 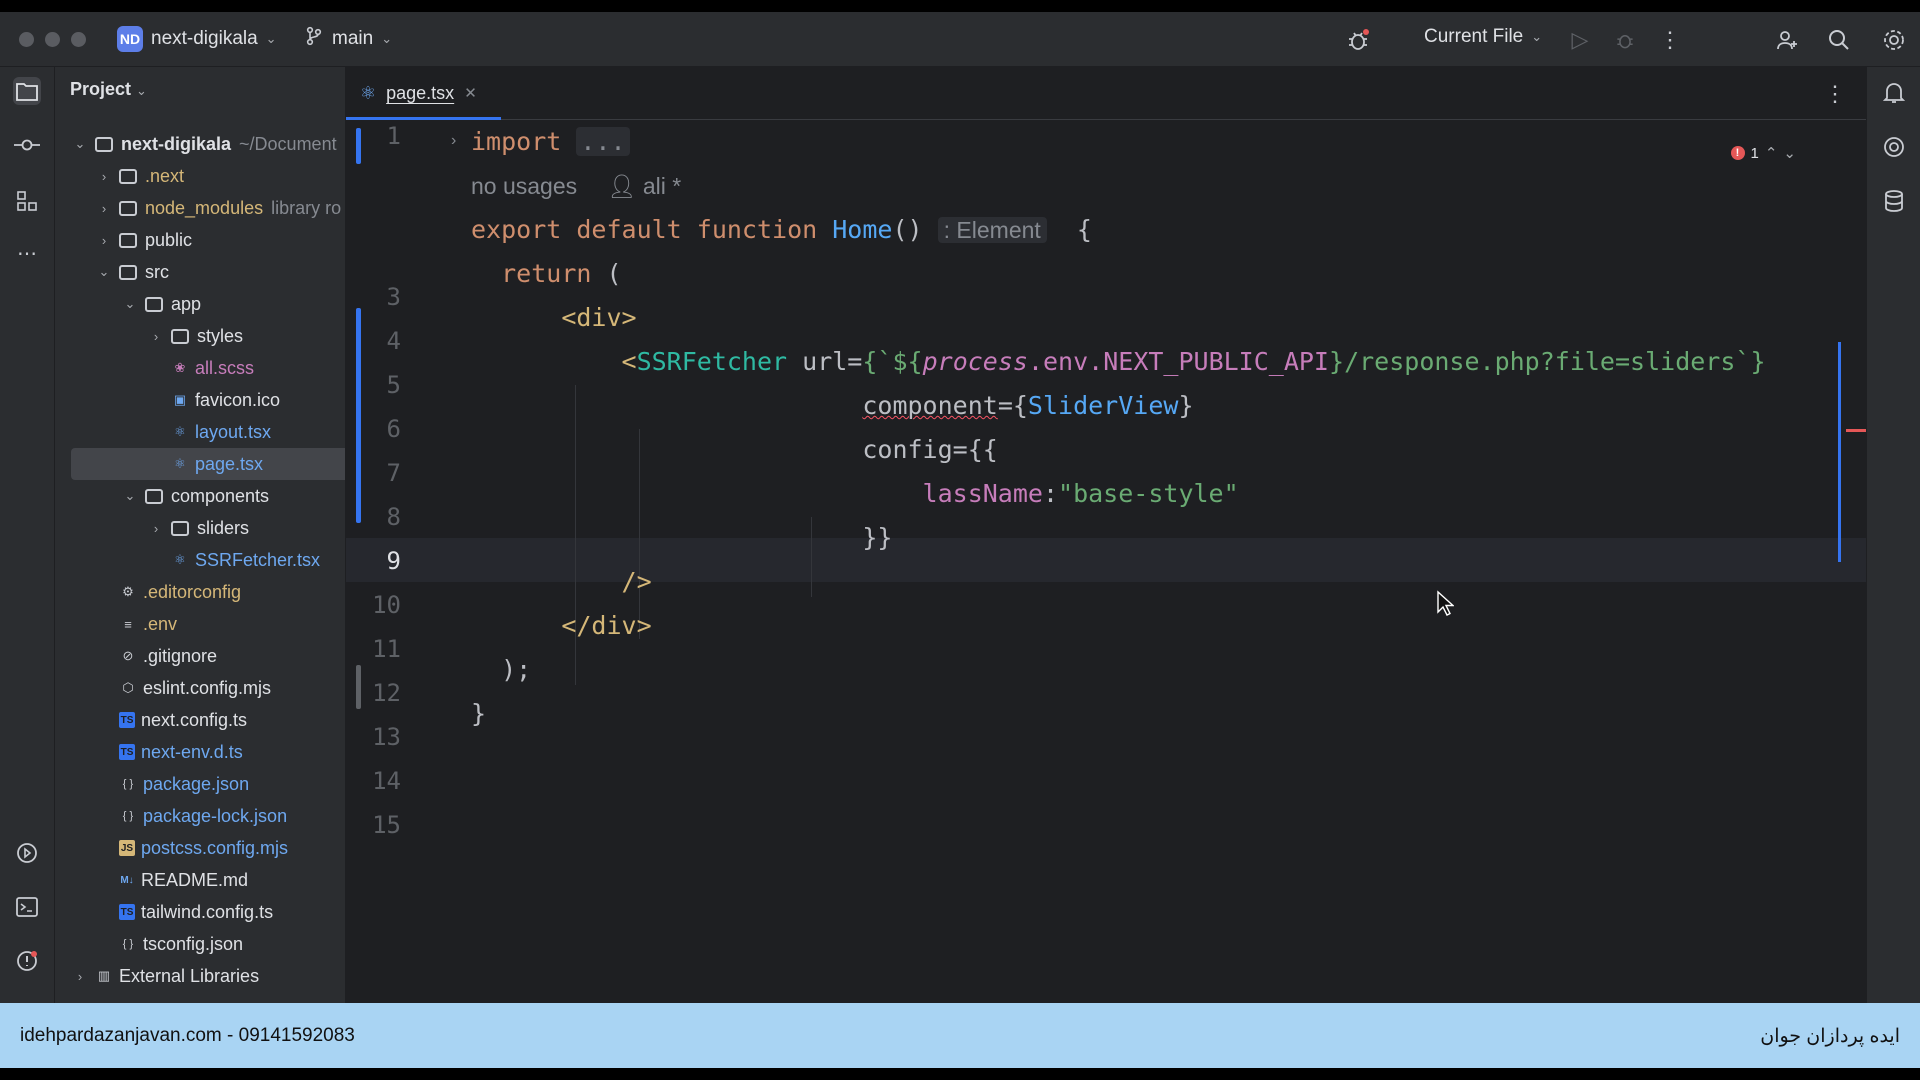 I want to click on tree-item-label: next.config.ts, so click(x=194, y=719).